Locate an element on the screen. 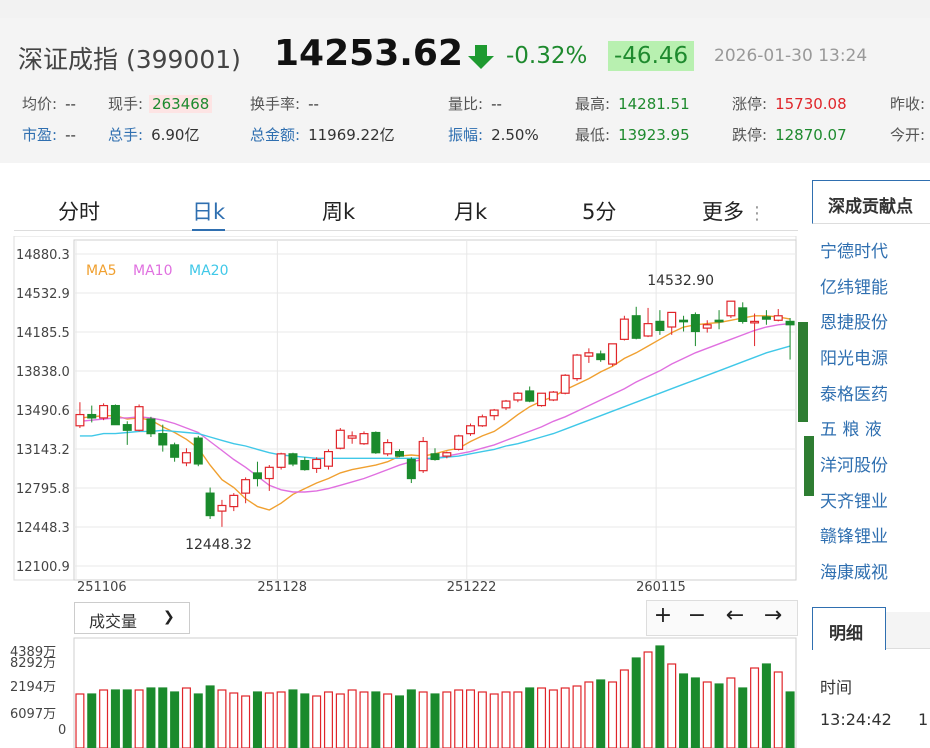  down-arrow-icon is located at coordinates (481, 57).